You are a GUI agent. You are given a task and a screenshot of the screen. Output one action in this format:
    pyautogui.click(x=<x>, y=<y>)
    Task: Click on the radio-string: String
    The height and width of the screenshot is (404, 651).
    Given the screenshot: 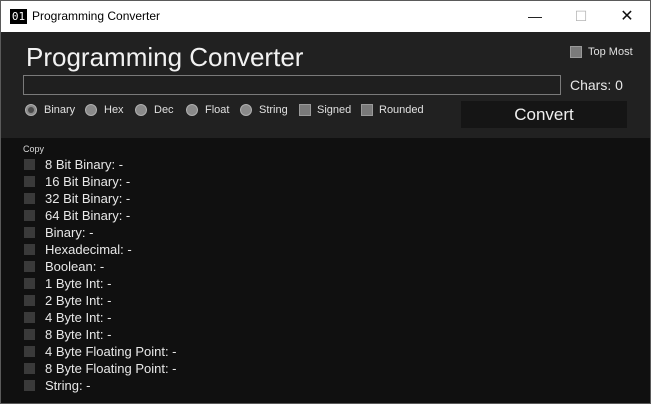 What is the action you would take?
    pyautogui.click(x=264, y=110)
    